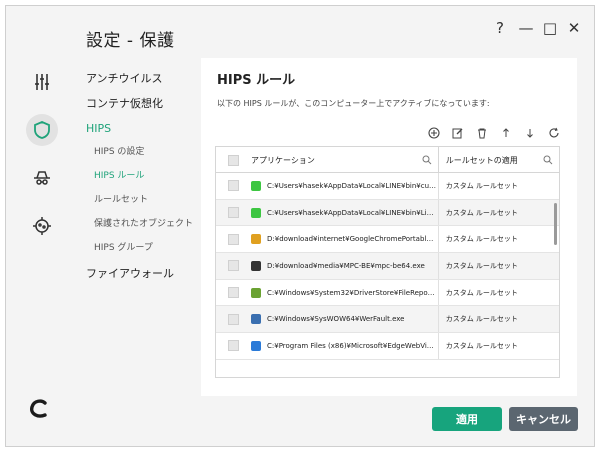 The width and height of the screenshot is (600, 452). What do you see at coordinates (130, 41) in the screenshot?
I see `page-title: 設定 - 保護` at bounding box center [130, 41].